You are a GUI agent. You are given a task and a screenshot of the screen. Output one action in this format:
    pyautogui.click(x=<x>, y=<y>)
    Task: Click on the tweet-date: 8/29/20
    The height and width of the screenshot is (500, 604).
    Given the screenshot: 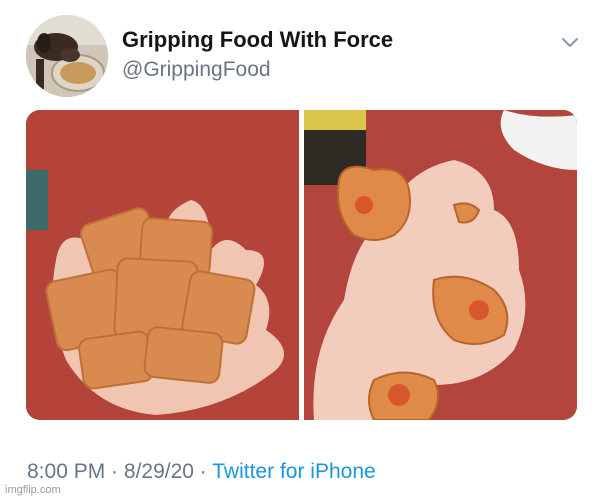 What is the action you would take?
    pyautogui.click(x=159, y=471)
    